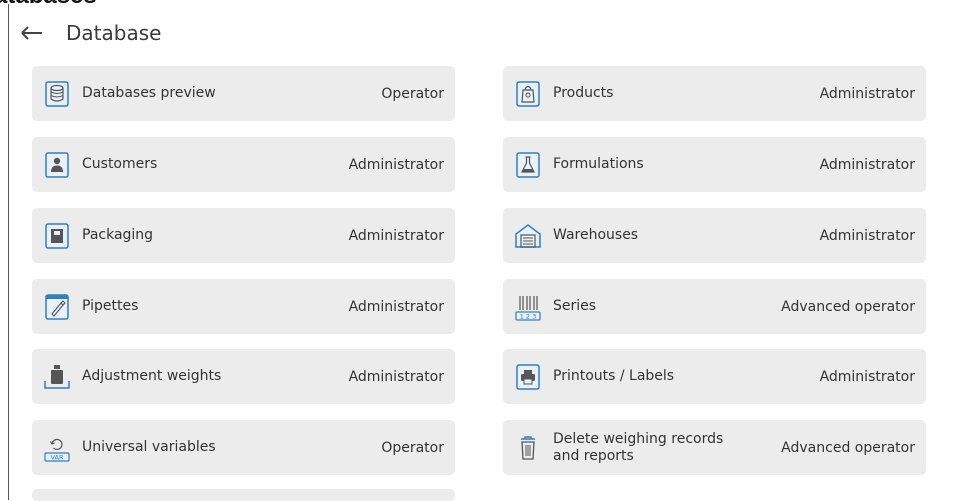 Image resolution: width=957 pixels, height=501 pixels. Describe the element at coordinates (57, 377) in the screenshot. I see `weight-icon` at that location.